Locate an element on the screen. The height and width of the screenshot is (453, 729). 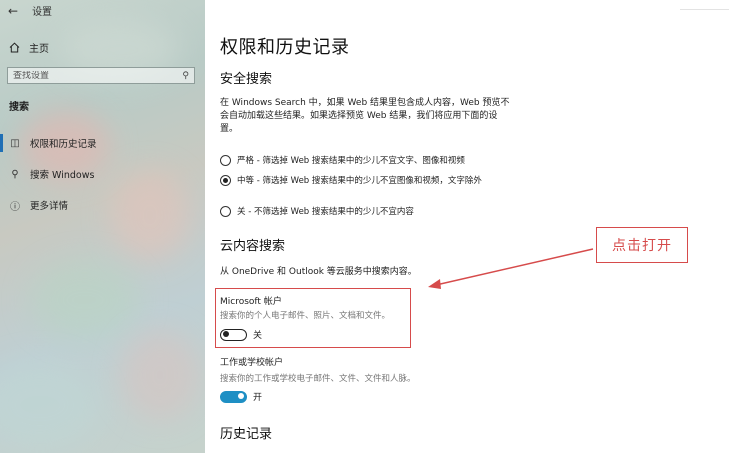
cloud-search-heading: 云内容搜索 is located at coordinates (253, 246).